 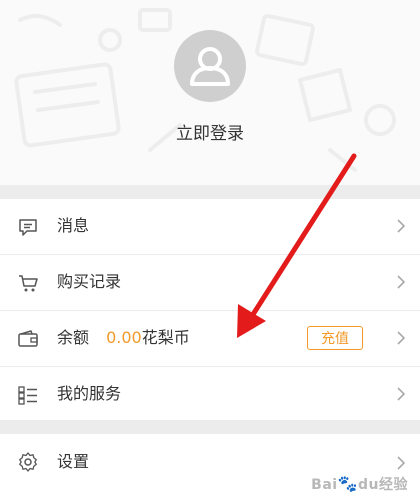 What do you see at coordinates (210, 227) in the screenshot?
I see `menu-item-messages: 消息` at bounding box center [210, 227].